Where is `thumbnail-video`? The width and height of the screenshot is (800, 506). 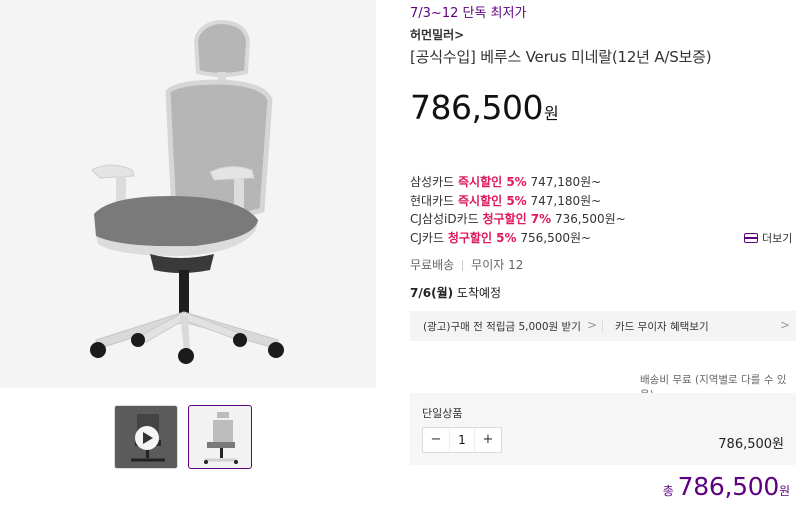 thumbnail-video is located at coordinates (146, 437).